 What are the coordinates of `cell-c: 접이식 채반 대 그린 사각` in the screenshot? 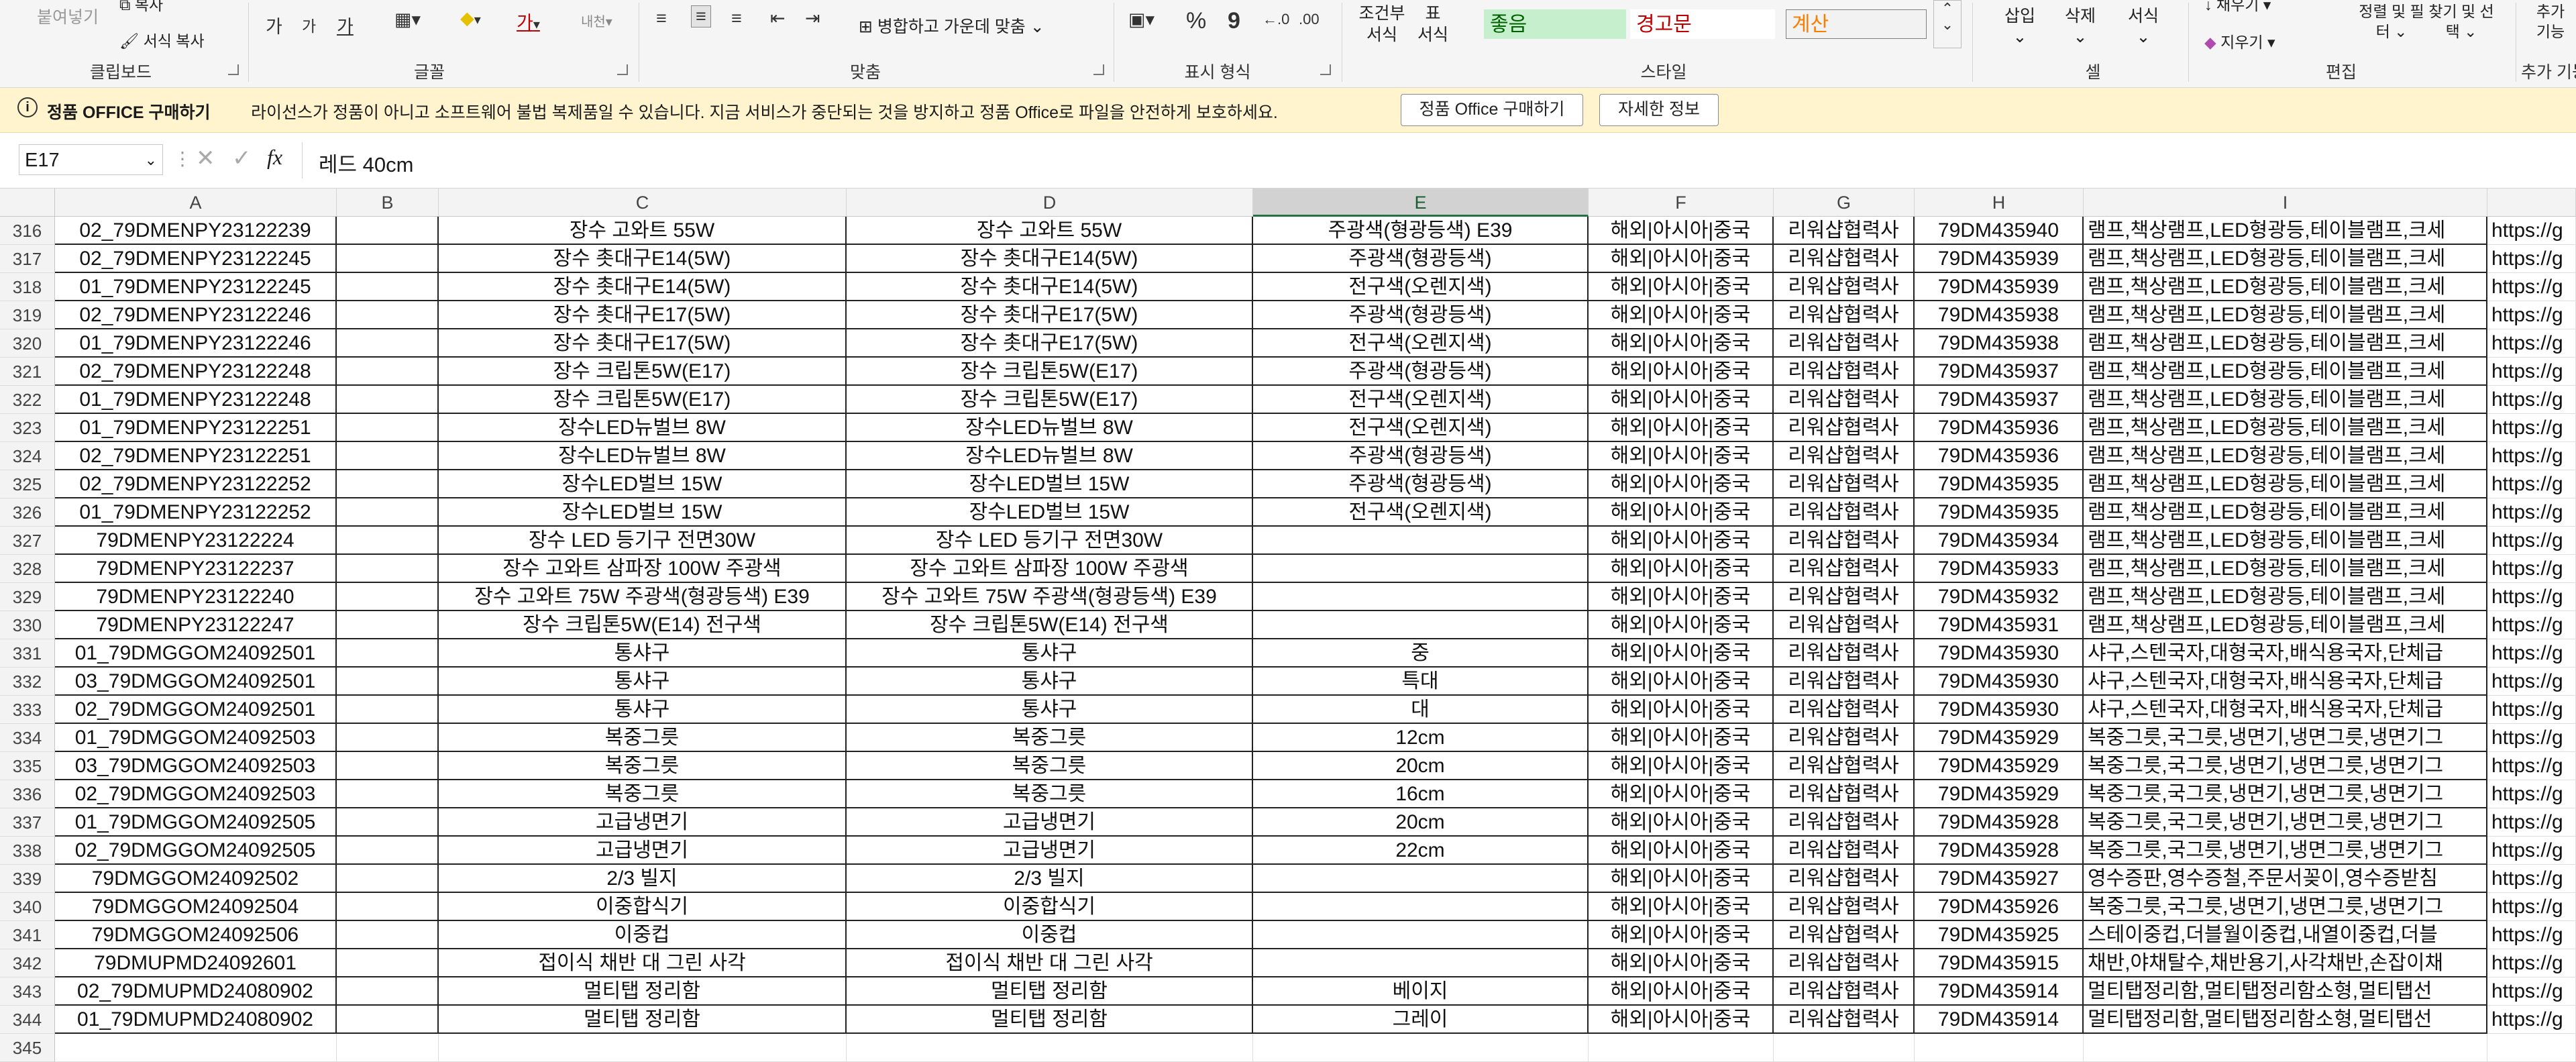 It's located at (643, 963).